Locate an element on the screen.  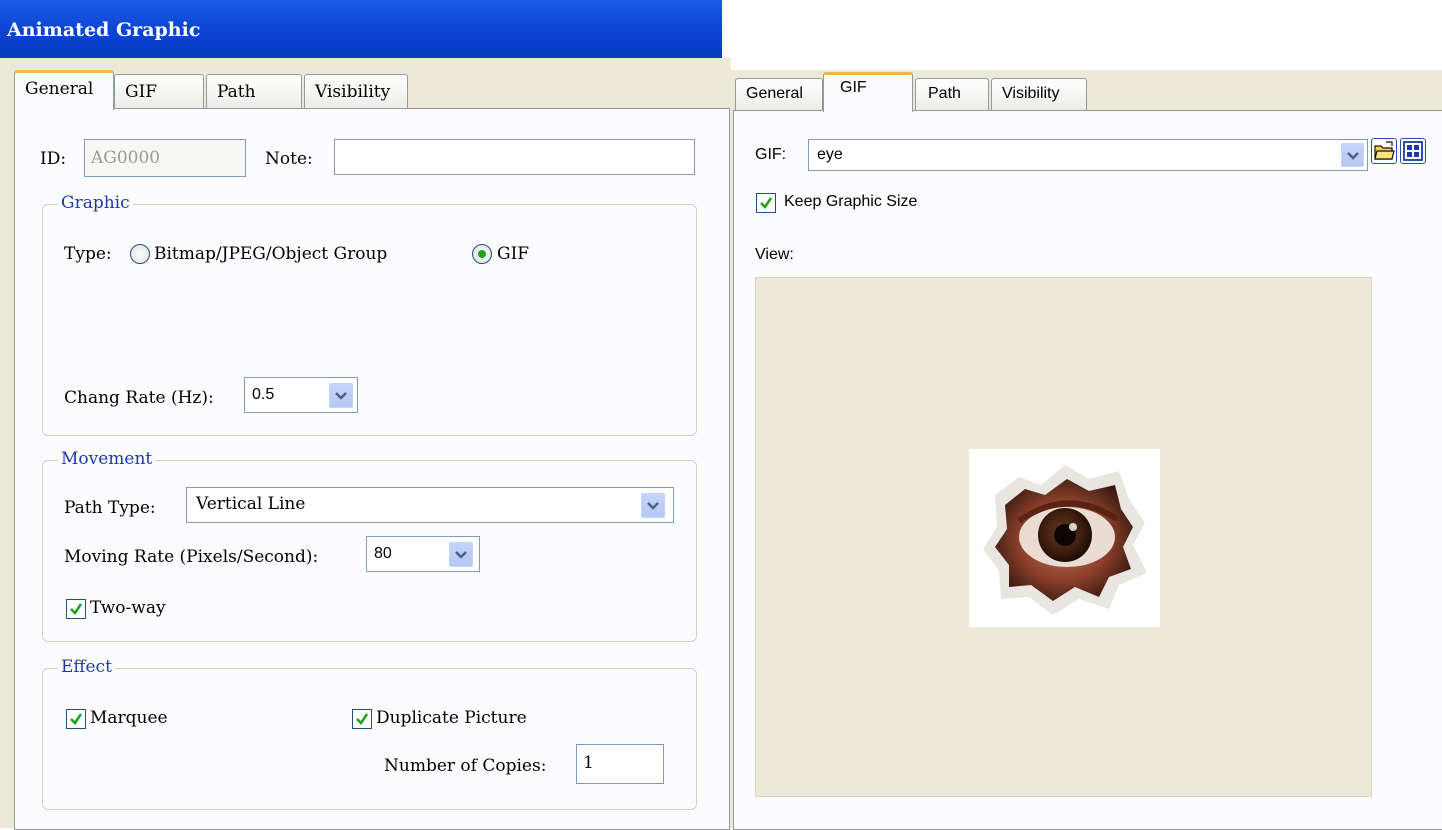
preview-image is located at coordinates (1064, 538).